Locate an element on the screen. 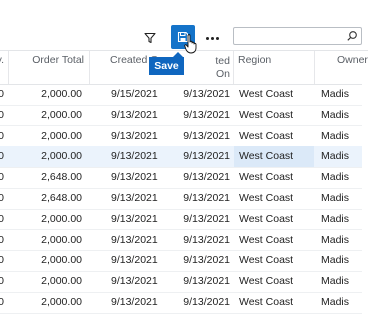 The image size is (368, 331). column-header-label: Region is located at coordinates (255, 60).